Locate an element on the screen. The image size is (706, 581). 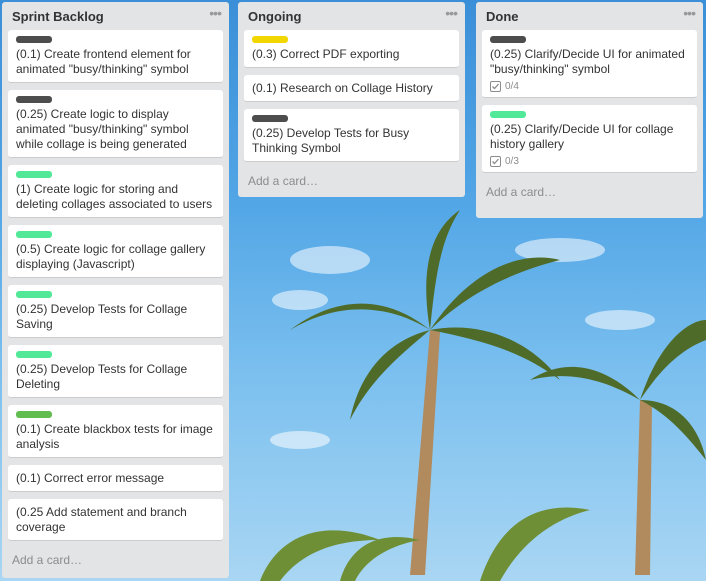
list-title: Sprint Backlog is located at coordinates (58, 16).